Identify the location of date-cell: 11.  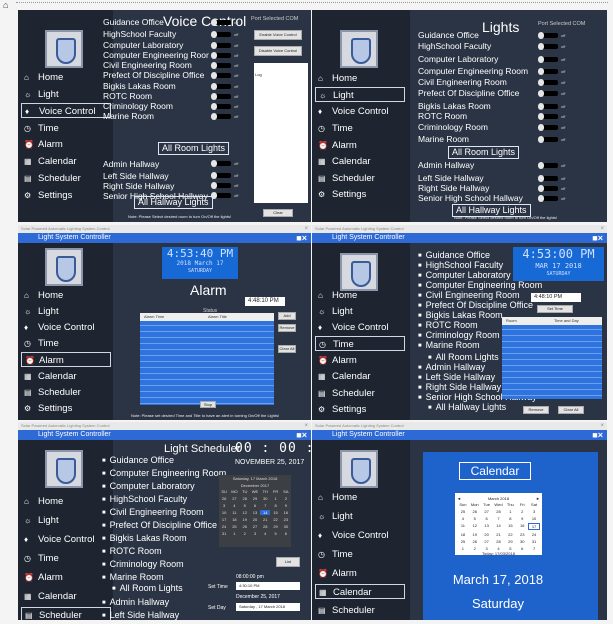
(463, 526).